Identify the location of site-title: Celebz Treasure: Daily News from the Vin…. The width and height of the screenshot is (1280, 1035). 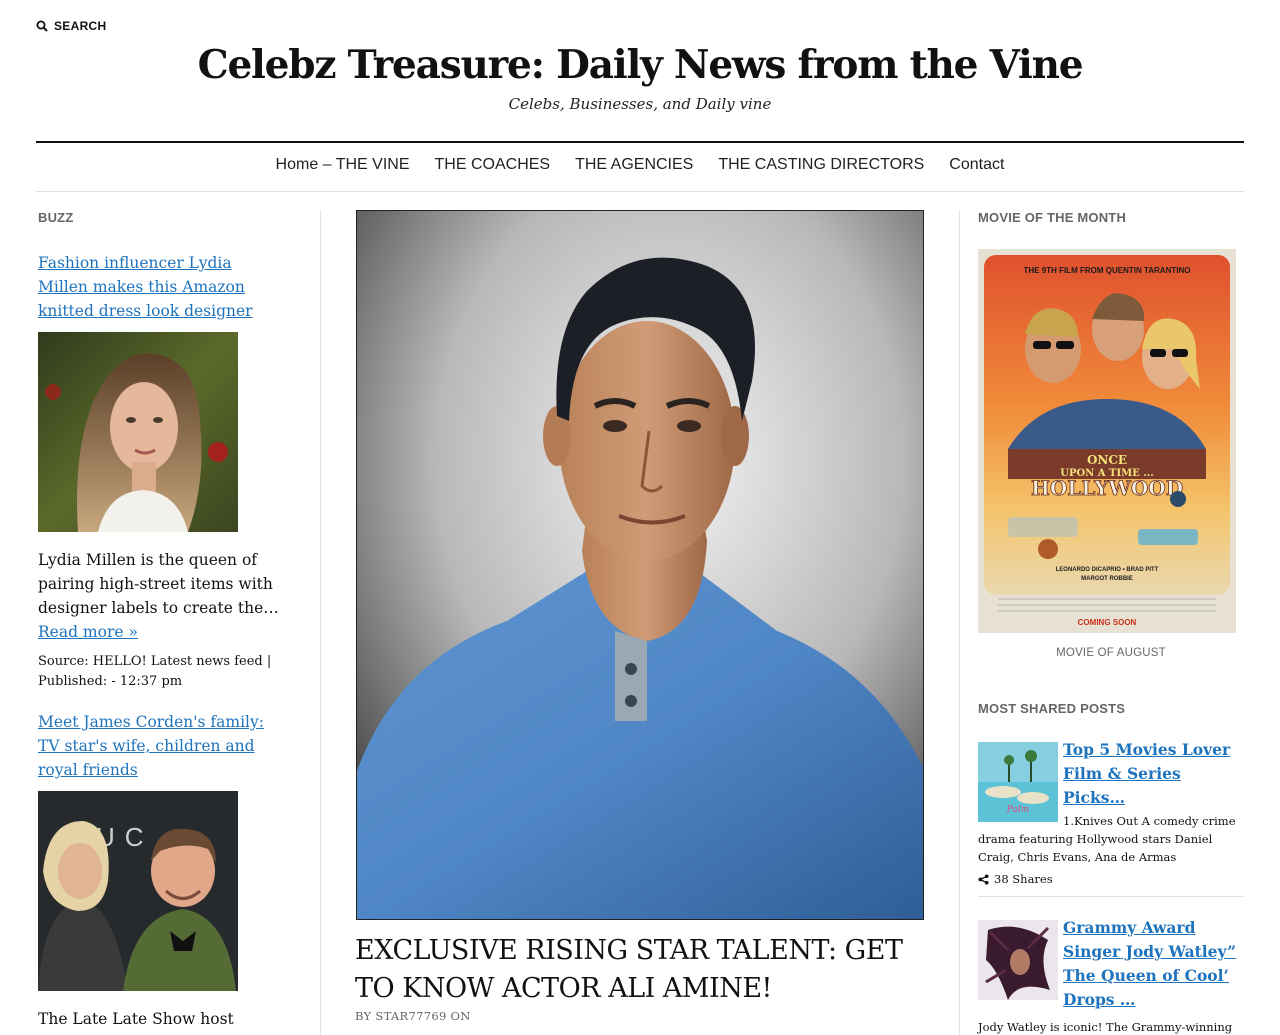
(640, 65).